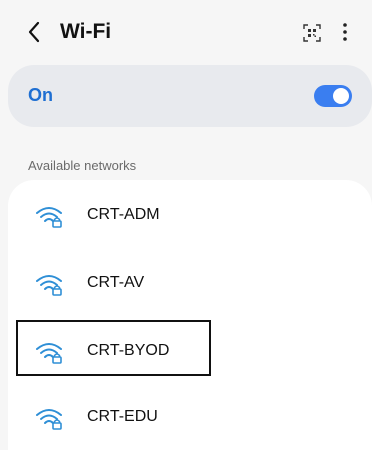 The image size is (372, 450). I want to click on network-name: CRT-ADM, so click(123, 214).